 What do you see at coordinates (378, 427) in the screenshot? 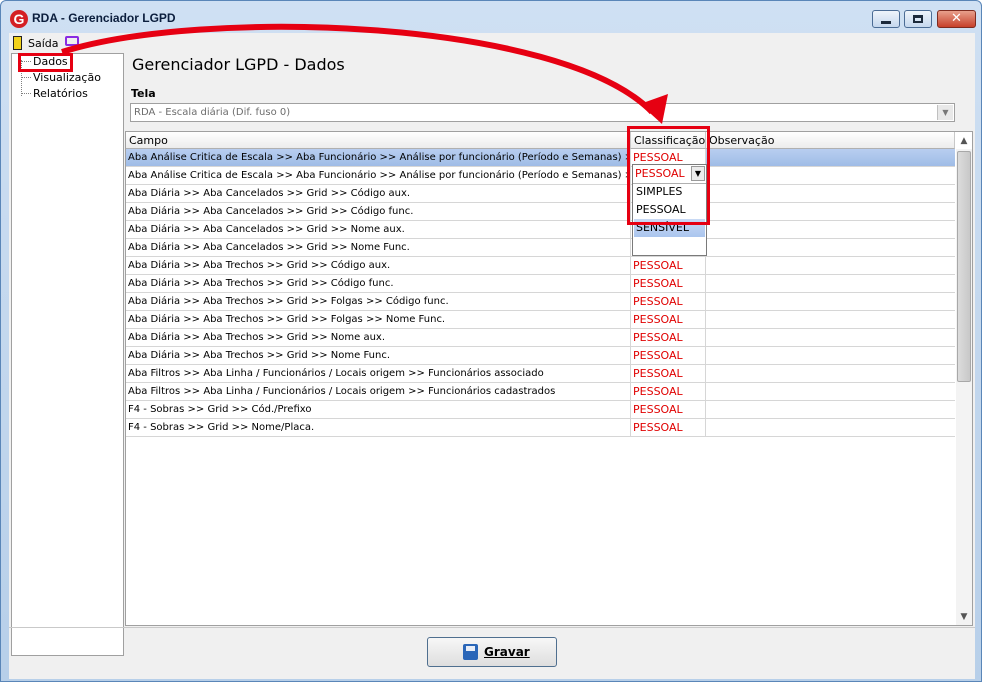
I see `cell-campo: F4 - Sobras >> Grid >> Nome/Placa.` at bounding box center [378, 427].